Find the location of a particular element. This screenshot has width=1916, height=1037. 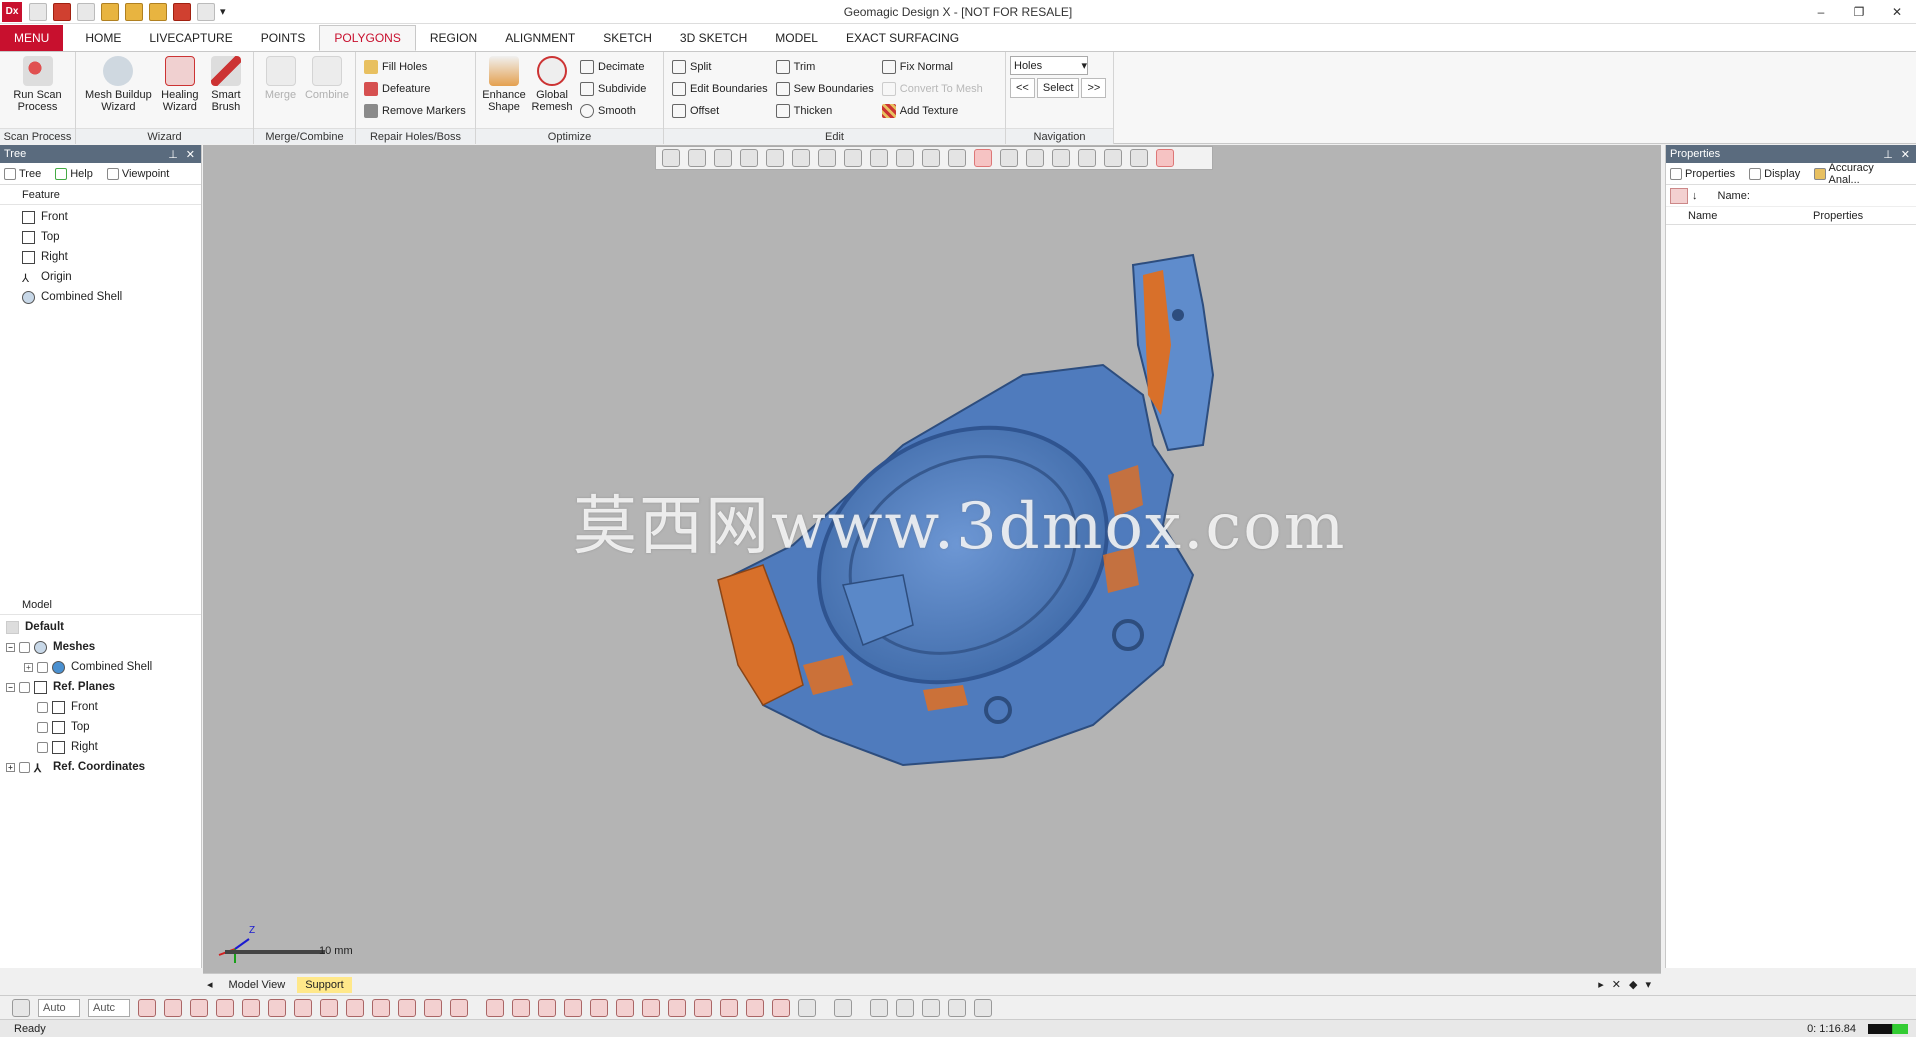

redo-icon is located at coordinates (206, 11).